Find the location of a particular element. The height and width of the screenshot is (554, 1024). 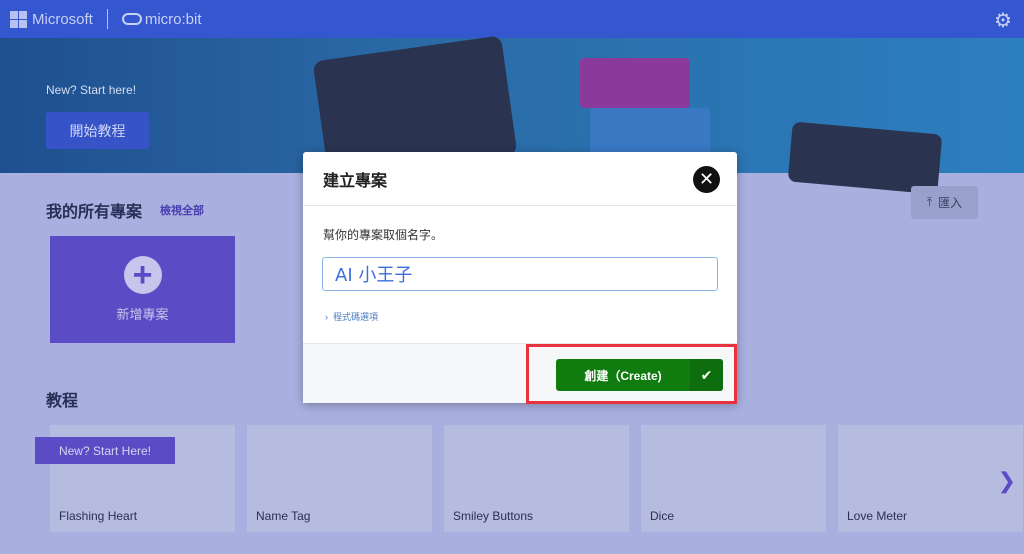

dialog-prompt: 幫你的專案取個名字。 is located at coordinates (383, 235).